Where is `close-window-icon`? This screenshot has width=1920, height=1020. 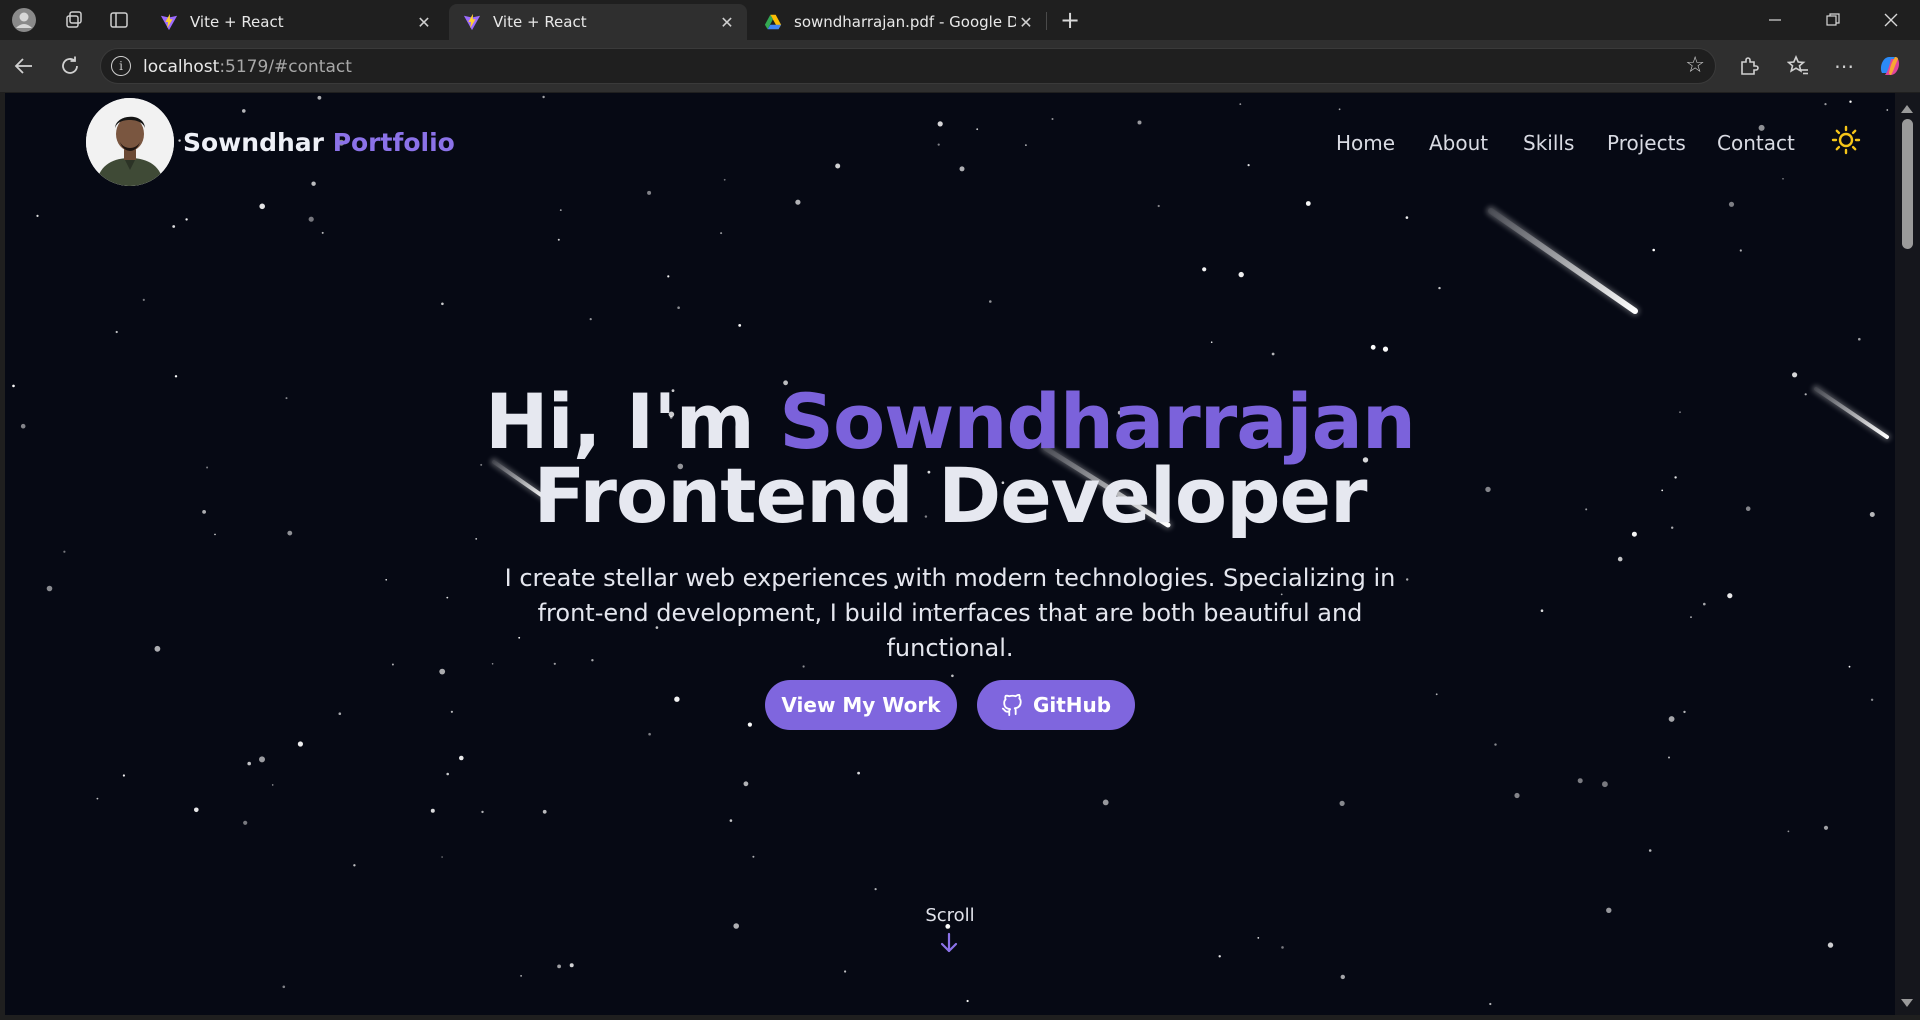 close-window-icon is located at coordinates (1891, 20).